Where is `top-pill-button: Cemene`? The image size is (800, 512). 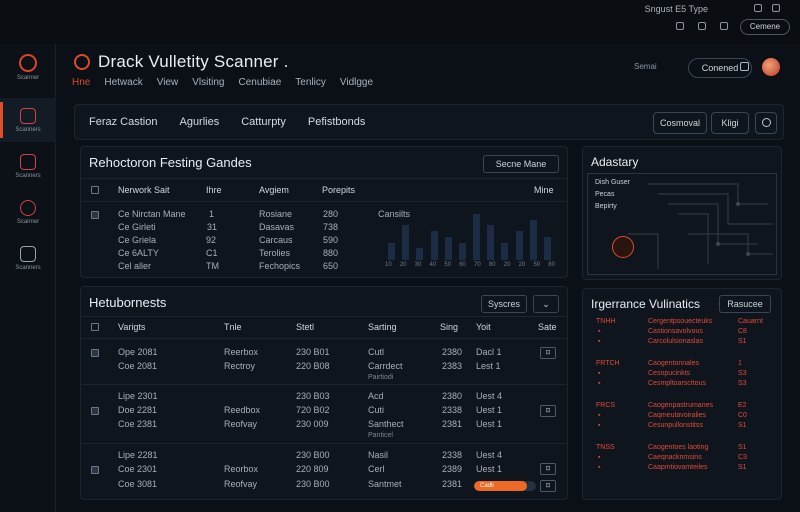 top-pill-button: Cemene is located at coordinates (765, 27).